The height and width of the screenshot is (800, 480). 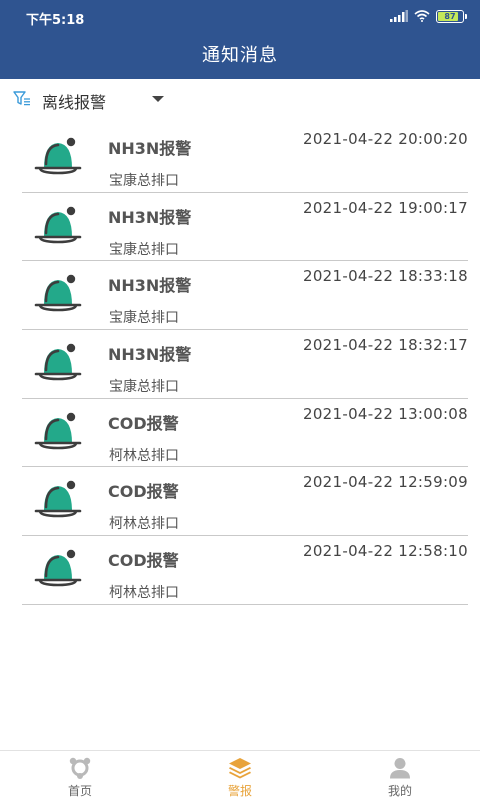 What do you see at coordinates (385, 413) in the screenshot?
I see `alert-timestamp: 2021-04-22 13:00:08` at bounding box center [385, 413].